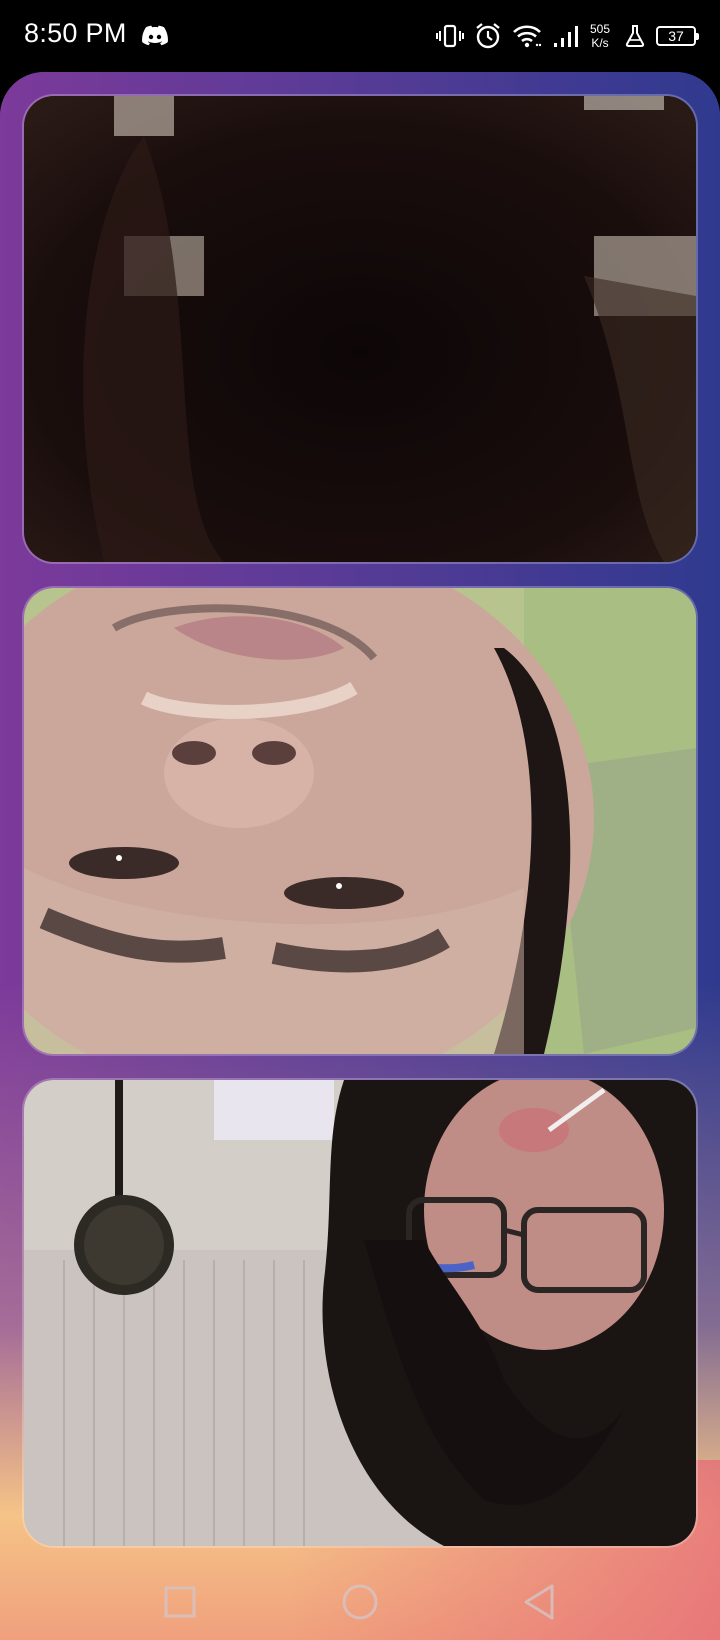 The image size is (720, 1640). Describe the element at coordinates (635, 36) in the screenshot. I see `lab-icon` at that location.